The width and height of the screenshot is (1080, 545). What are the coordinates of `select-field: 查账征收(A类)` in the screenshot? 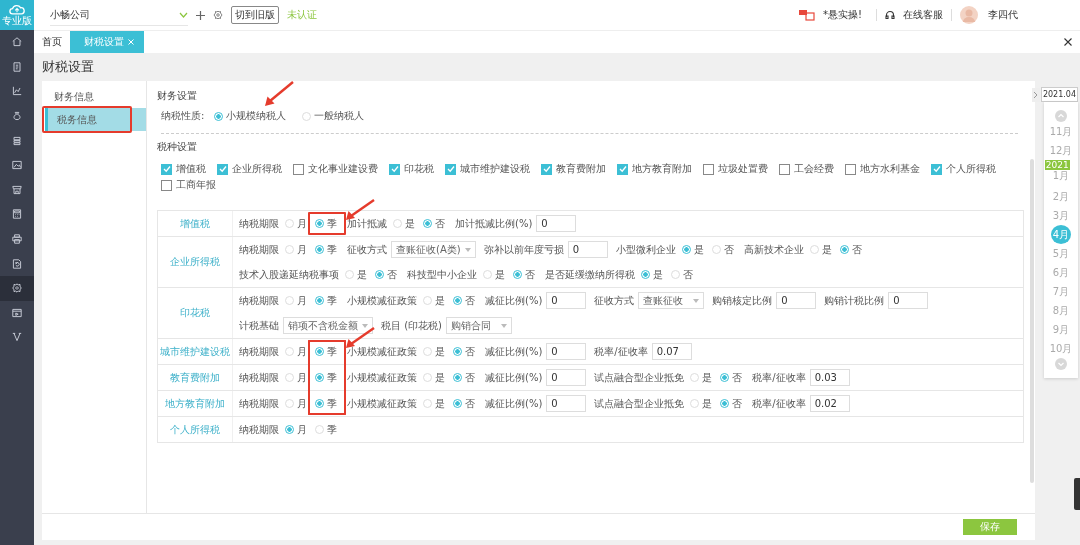 It's located at (433, 249).